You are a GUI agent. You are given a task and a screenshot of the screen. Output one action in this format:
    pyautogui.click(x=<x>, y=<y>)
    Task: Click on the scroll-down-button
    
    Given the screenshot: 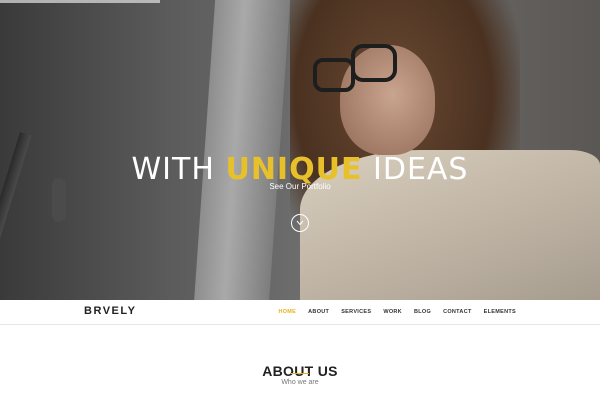 What is the action you would take?
    pyautogui.click(x=300, y=223)
    